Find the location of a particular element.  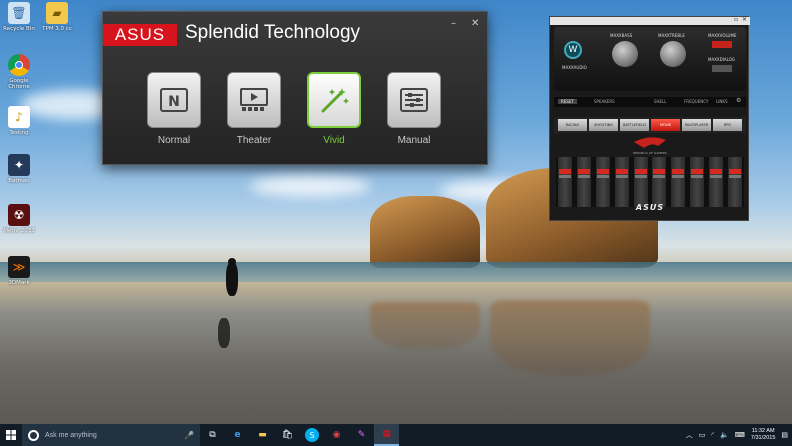

keyboard-icon: ⌨ is located at coordinates (740, 435).